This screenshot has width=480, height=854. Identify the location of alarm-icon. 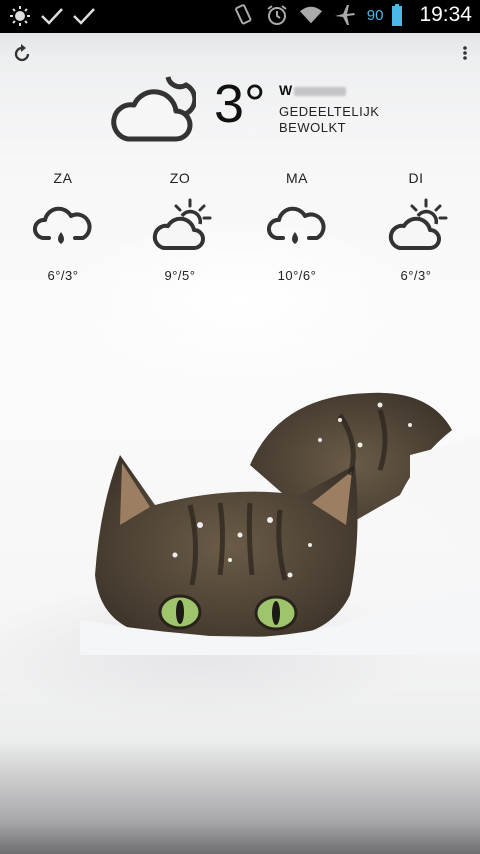
(277, 15).